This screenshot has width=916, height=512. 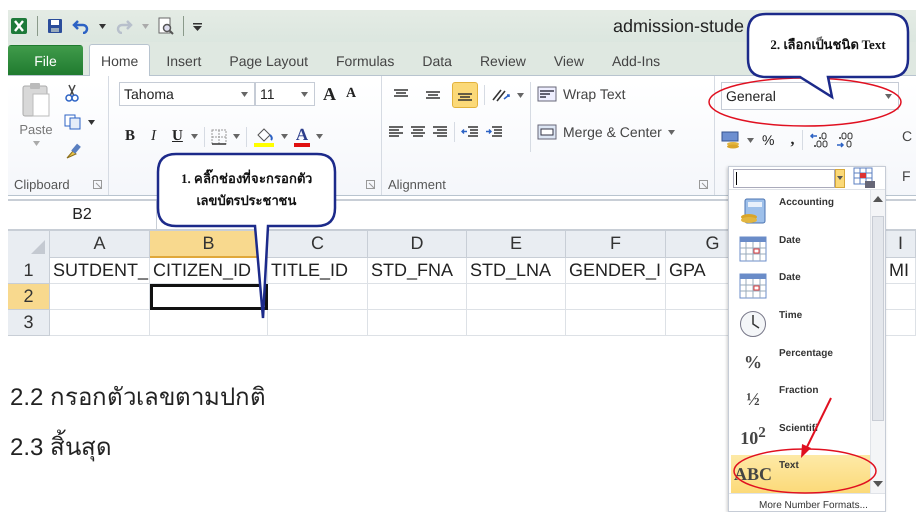 What do you see at coordinates (901, 244) in the screenshot?
I see `column-header: I` at bounding box center [901, 244].